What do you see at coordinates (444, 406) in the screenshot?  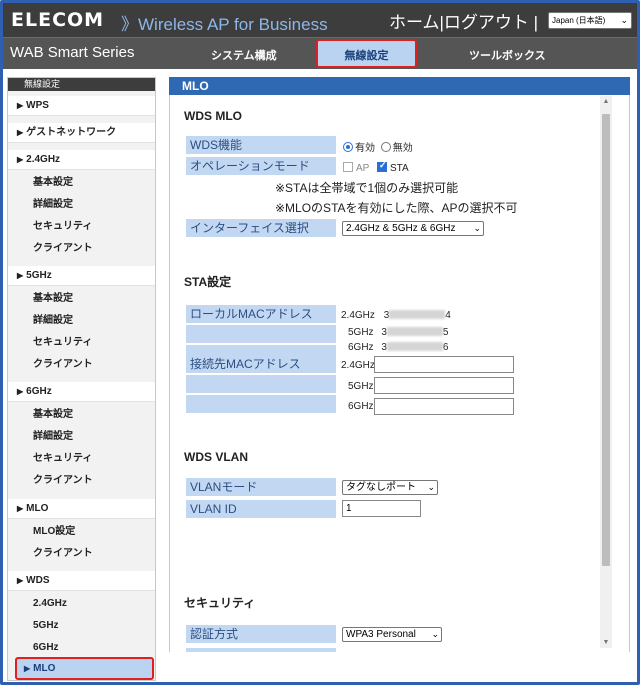 I see `remote-mac-6-input` at bounding box center [444, 406].